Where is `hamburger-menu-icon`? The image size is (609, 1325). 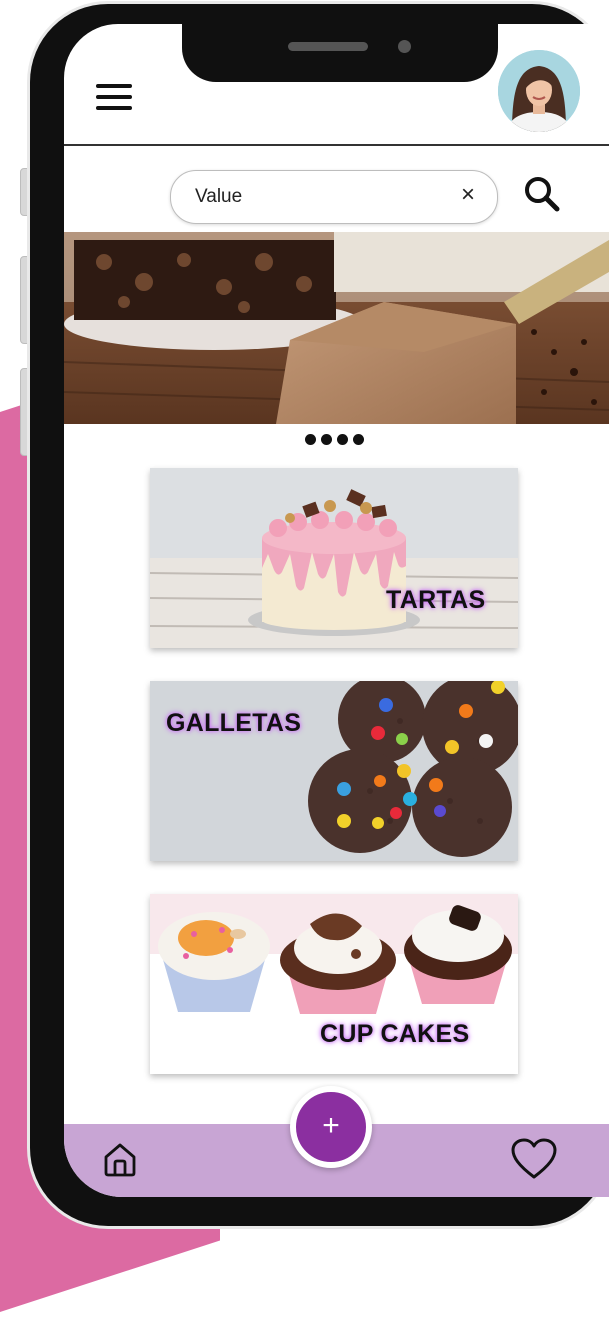
hamburger-menu-icon is located at coordinates (114, 97).